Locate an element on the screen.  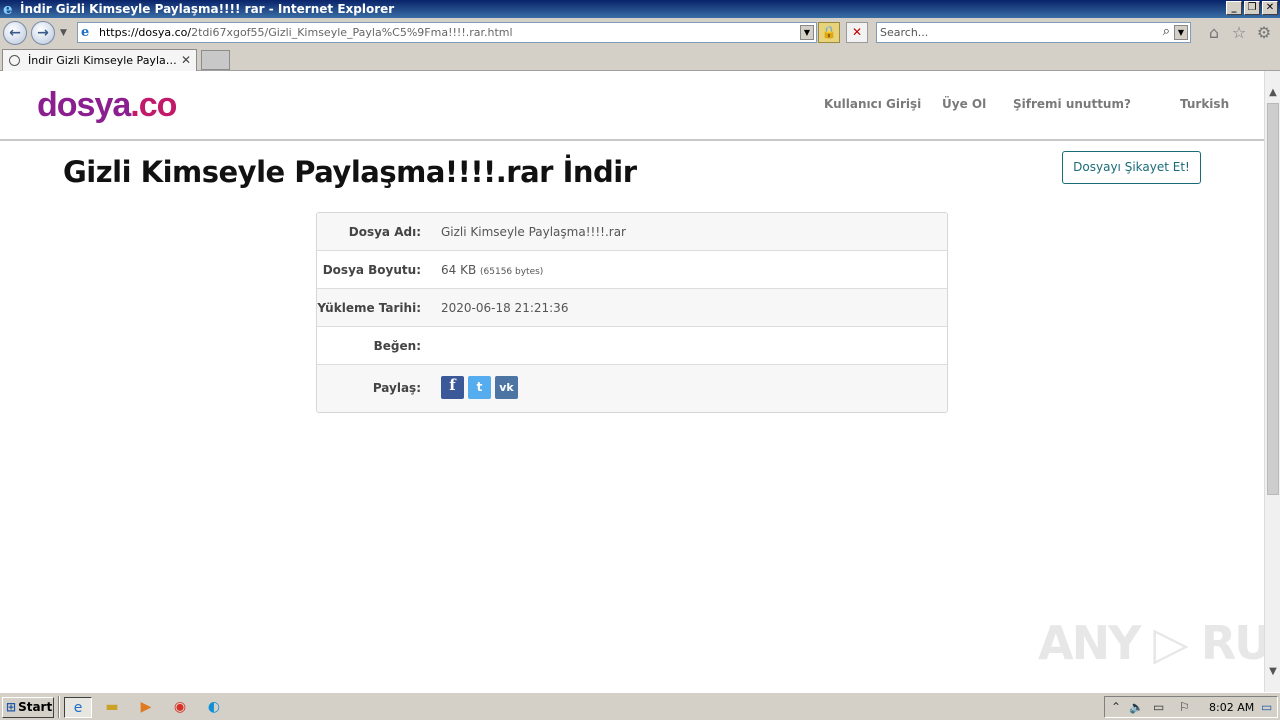
windows-taskbar: ⊞ Start e ▬ ▶ ◉ ◐ ⌃ 🔈 ▭ ⚐ 8:02 AM ▭ is located at coordinates (640, 706).